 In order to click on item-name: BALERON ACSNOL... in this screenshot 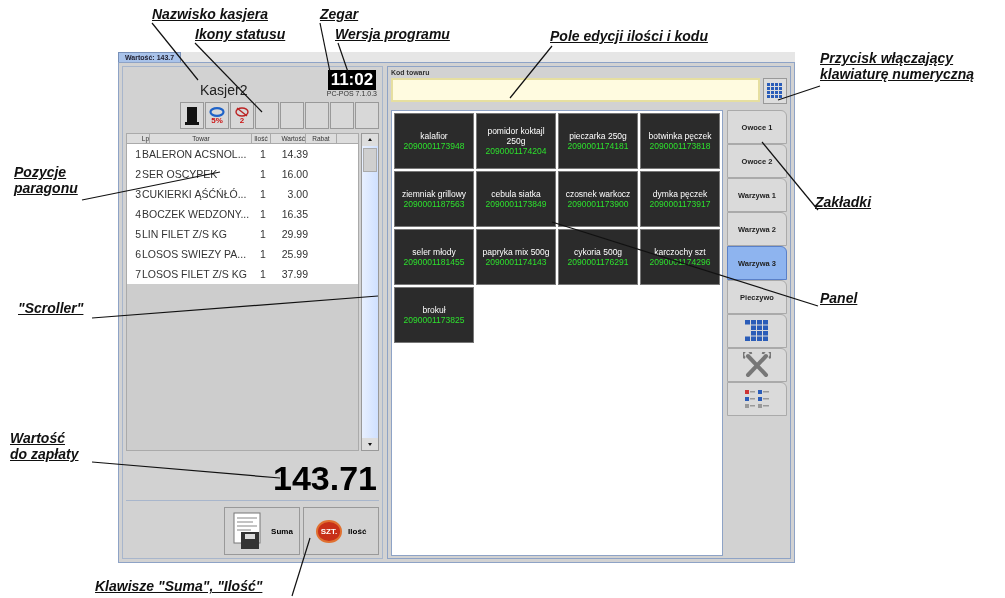, I will do `click(194, 154)`.